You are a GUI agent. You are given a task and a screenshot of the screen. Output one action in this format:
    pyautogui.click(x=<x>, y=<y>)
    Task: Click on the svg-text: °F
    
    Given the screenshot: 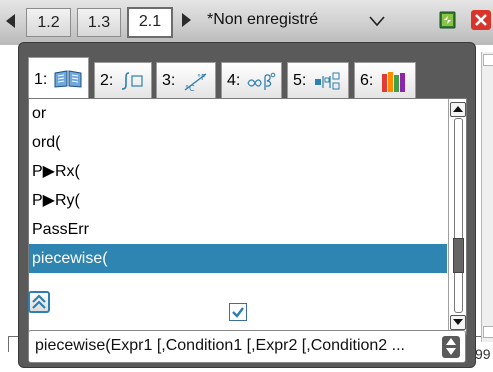 What is the action you would take?
    pyautogui.click(x=201, y=77)
    